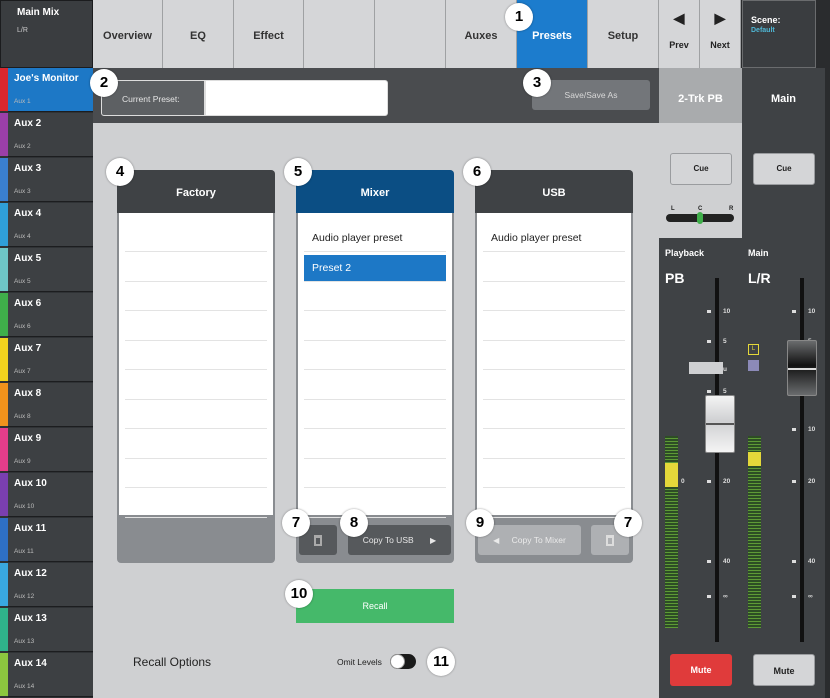  What do you see at coordinates (46, 450) in the screenshot?
I see `aux-item: Aux 9 Aux 9` at bounding box center [46, 450].